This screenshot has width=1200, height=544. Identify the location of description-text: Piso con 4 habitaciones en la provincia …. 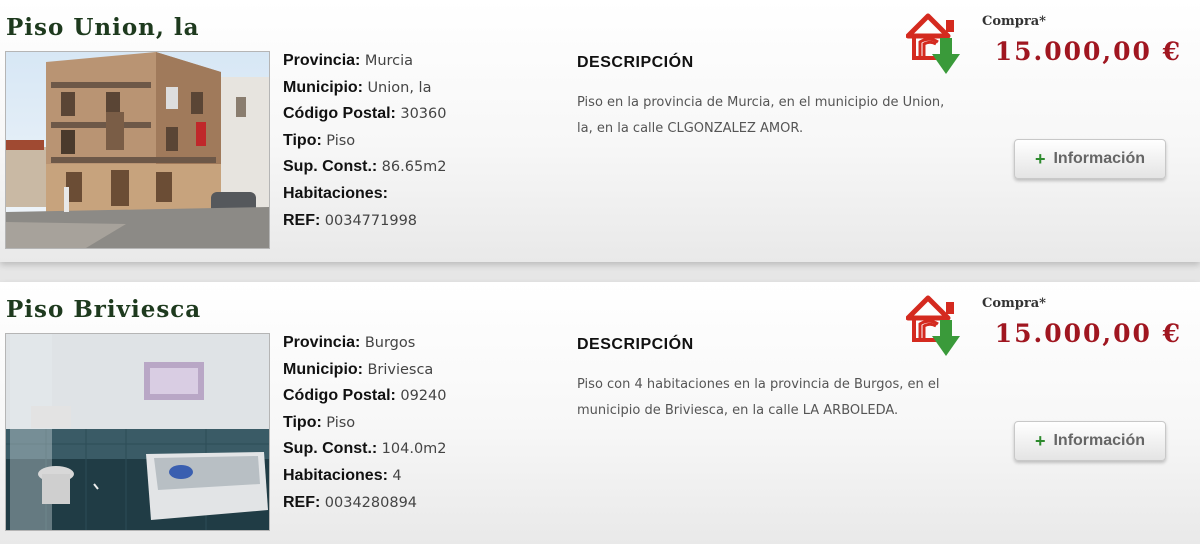
(758, 397).